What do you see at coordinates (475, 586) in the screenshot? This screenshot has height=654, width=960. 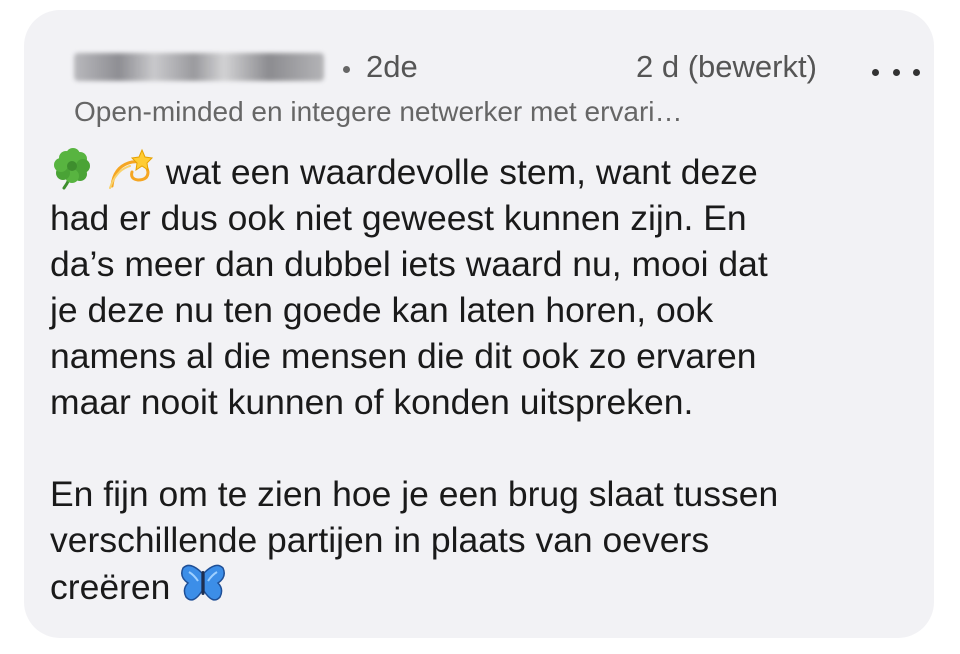 I see `comment-line: creëren` at bounding box center [475, 586].